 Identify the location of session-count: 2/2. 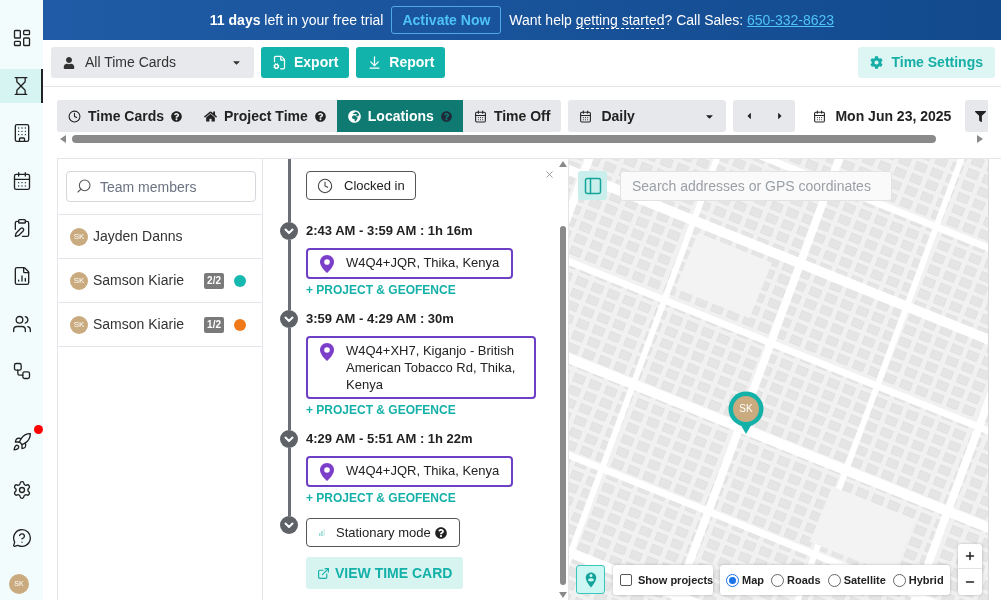
(214, 280).